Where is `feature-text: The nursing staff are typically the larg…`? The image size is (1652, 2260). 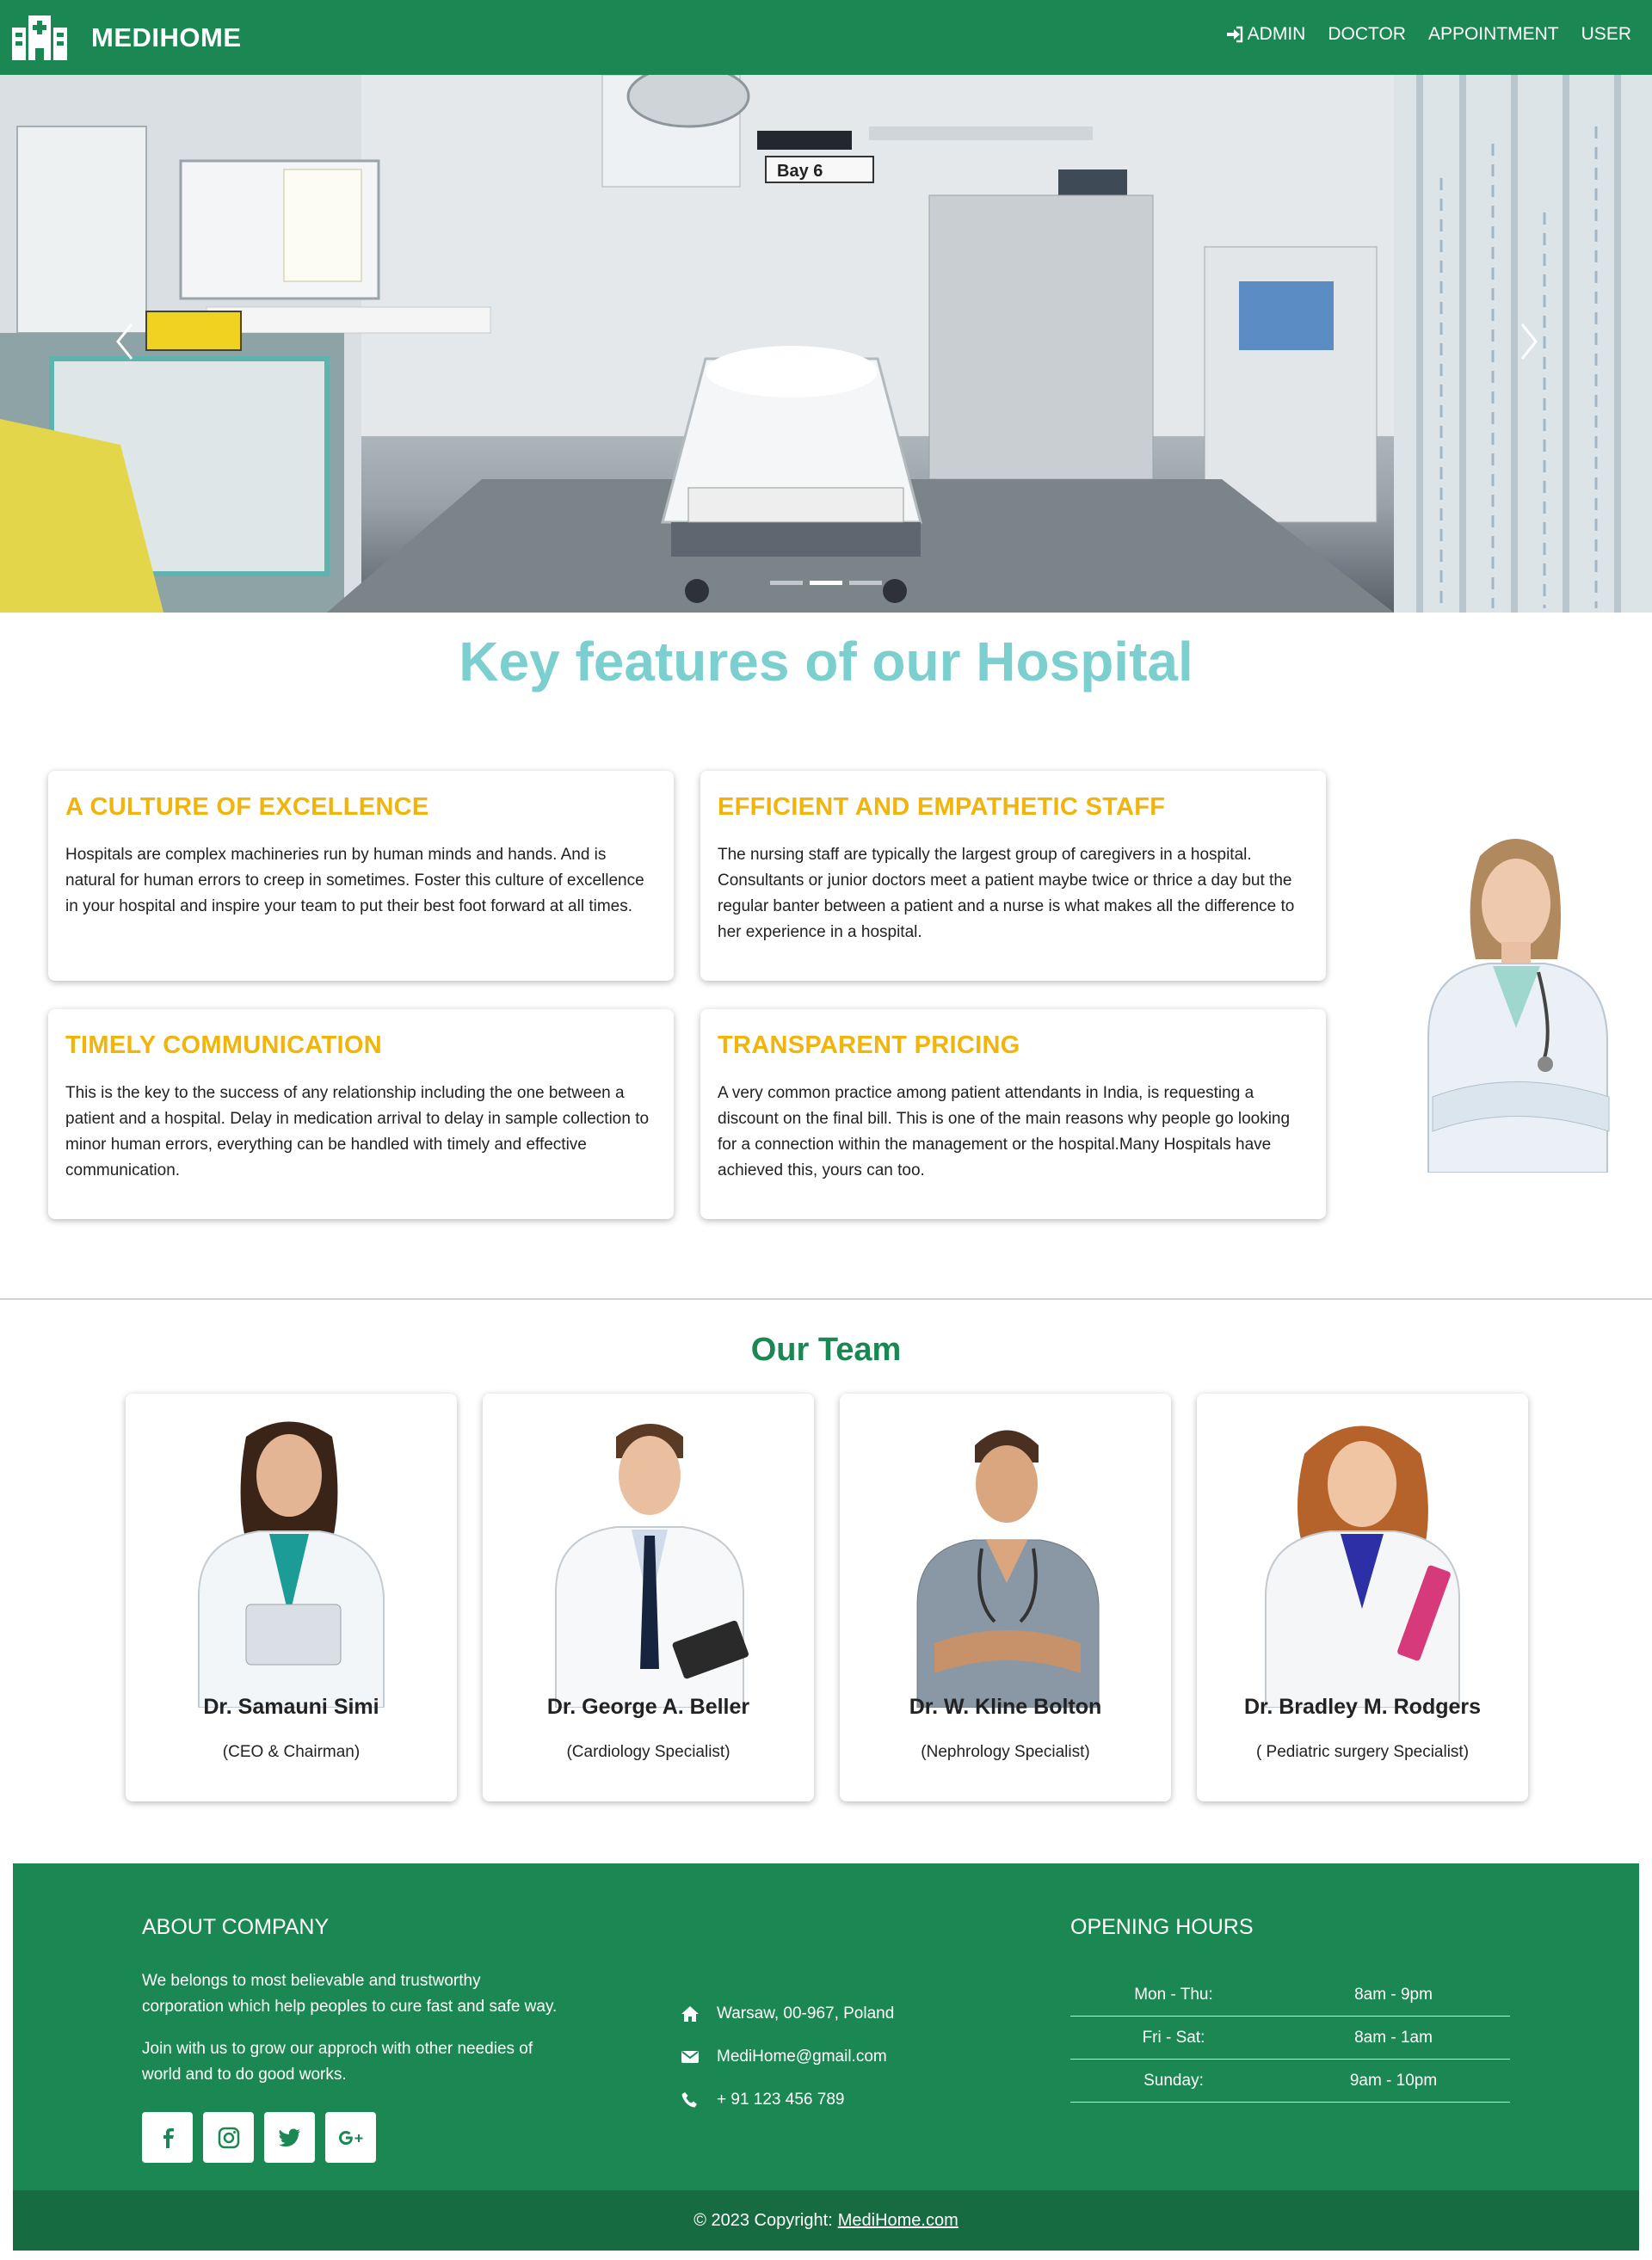 feature-text: The nursing staff are typically the larg… is located at coordinates (1006, 893).